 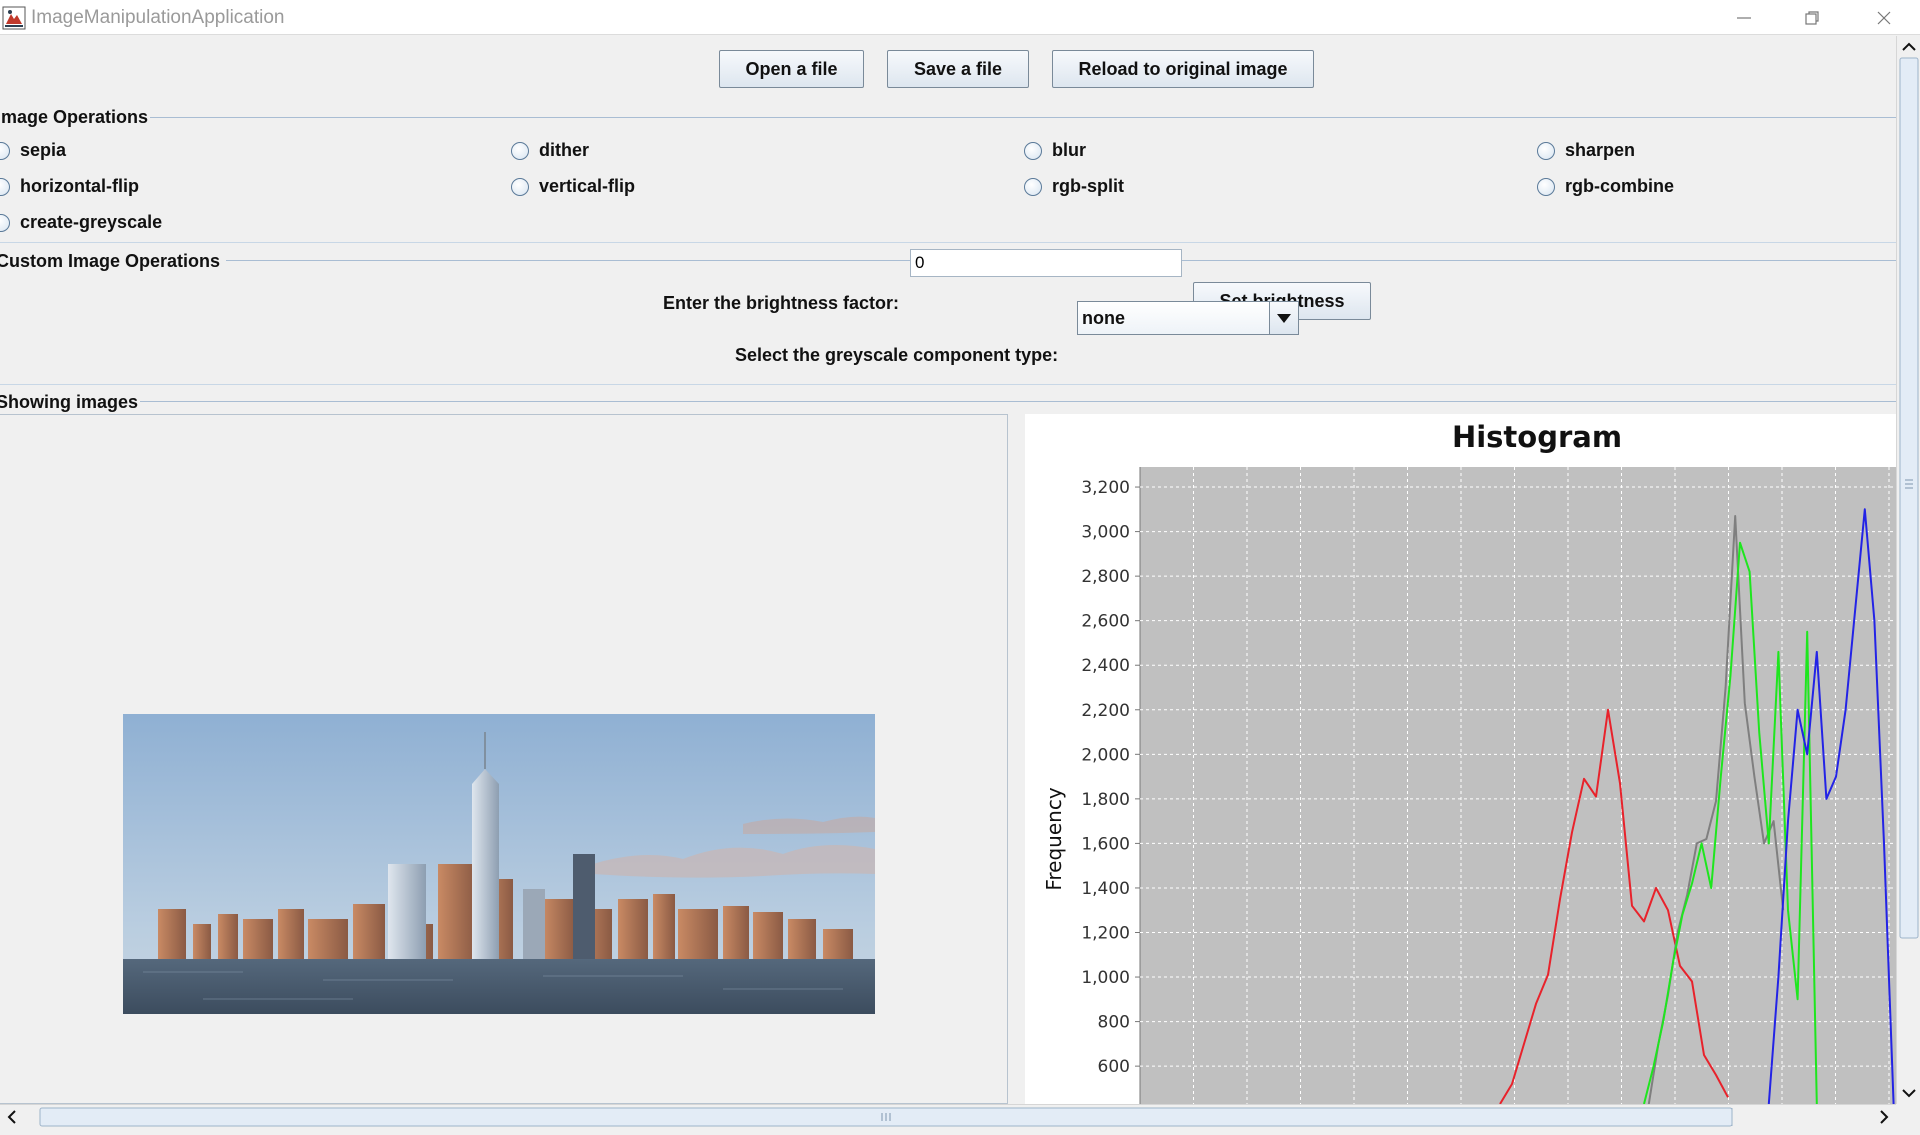 I want to click on open-file-button: Open a file, so click(x=791, y=69).